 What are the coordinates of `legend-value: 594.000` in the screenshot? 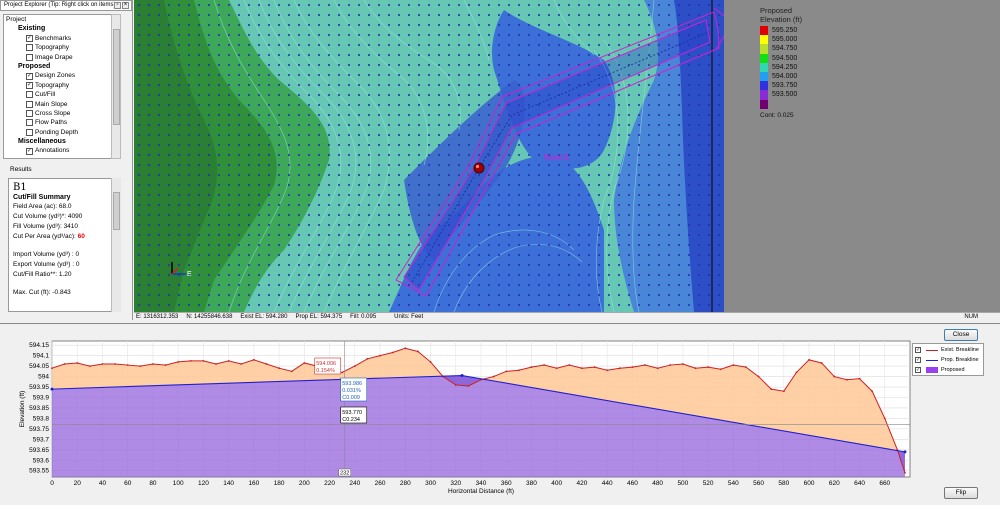 It's located at (785, 77).